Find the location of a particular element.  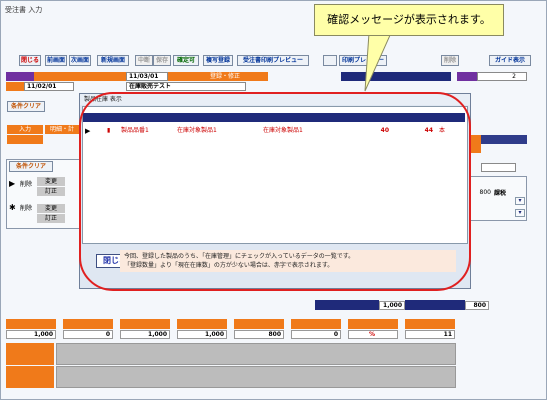

mid-total-value-2: 800 is located at coordinates (477, 305).